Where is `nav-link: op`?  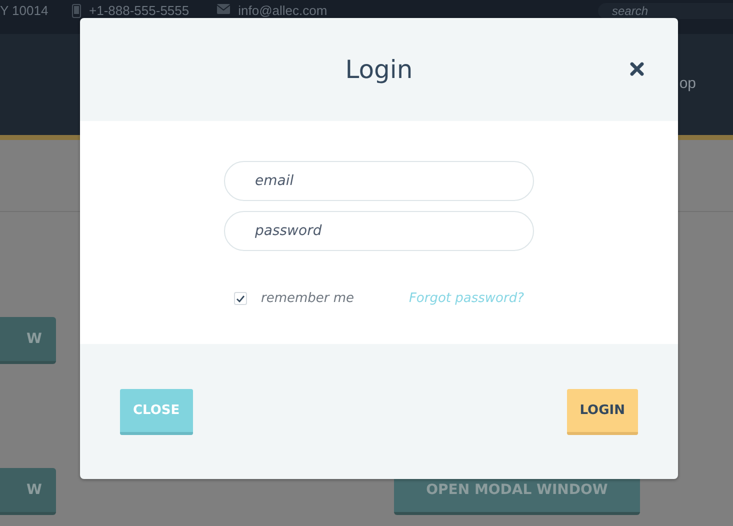 nav-link: op is located at coordinates (687, 84).